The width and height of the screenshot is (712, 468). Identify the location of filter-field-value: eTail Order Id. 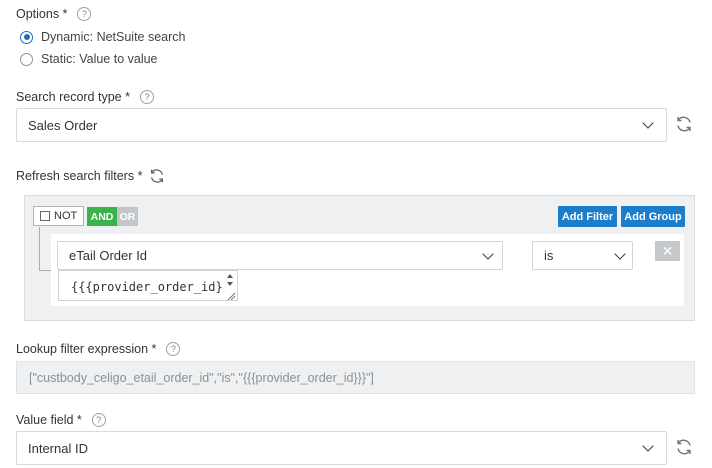
(108, 255).